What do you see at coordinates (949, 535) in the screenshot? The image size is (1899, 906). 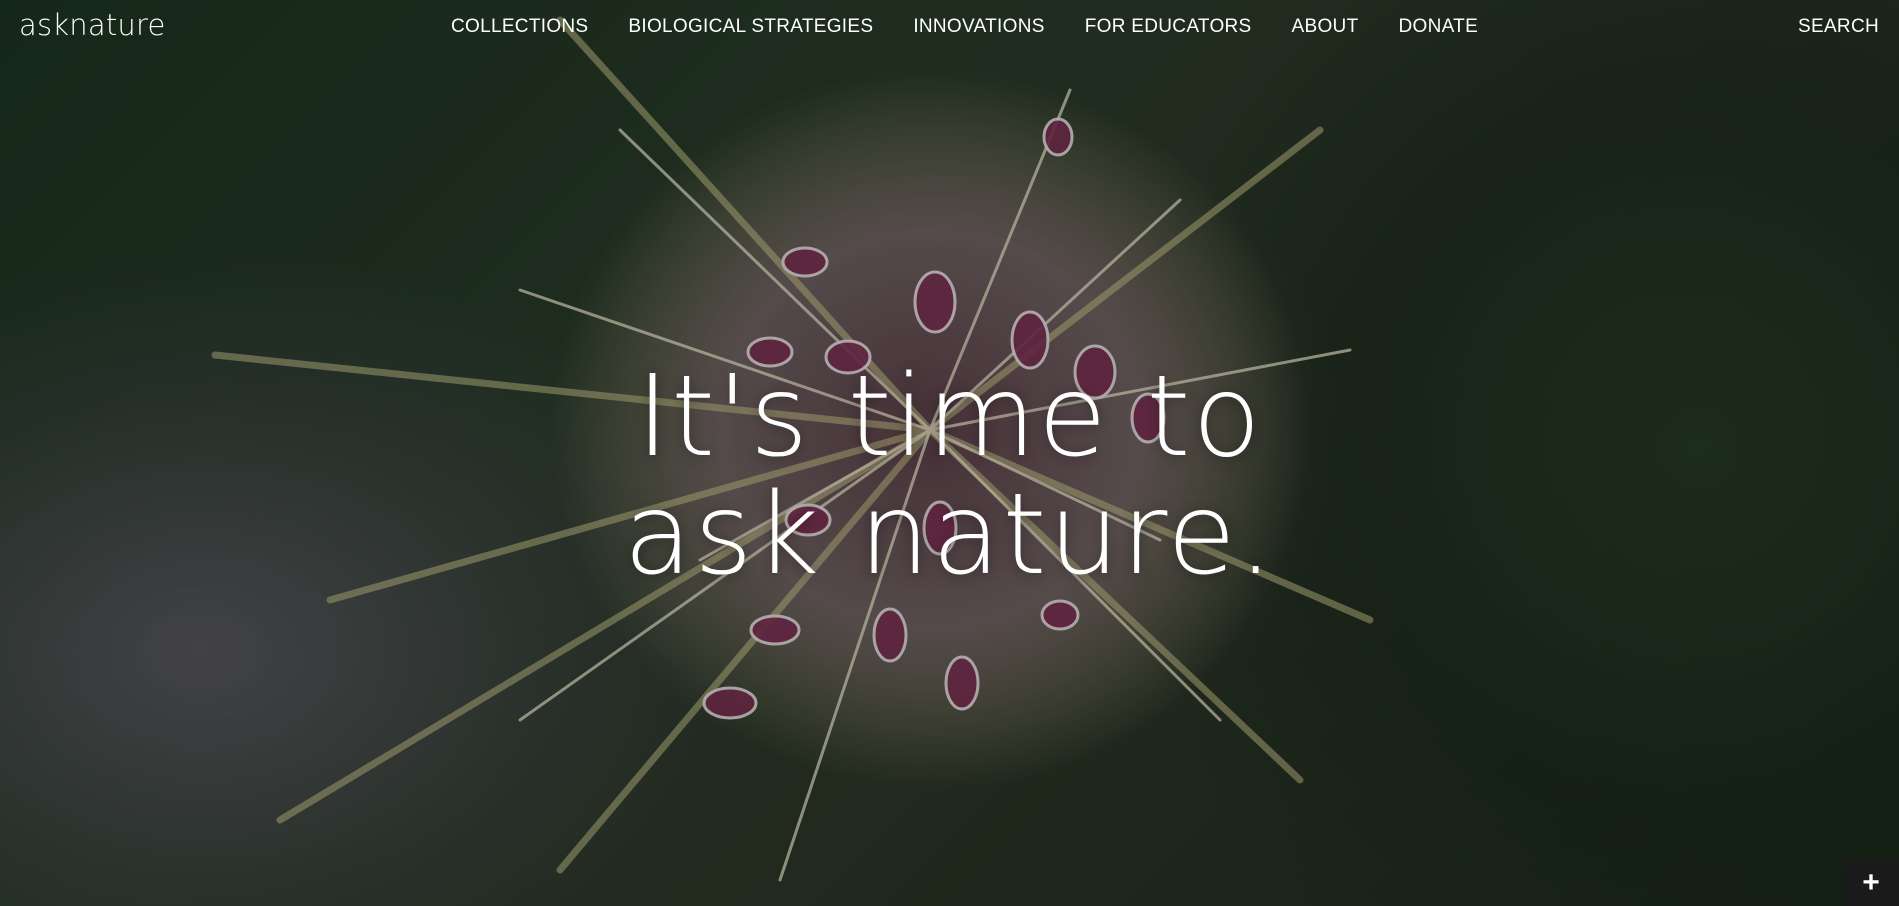 I see `headline-line-2: ask nature.` at bounding box center [949, 535].